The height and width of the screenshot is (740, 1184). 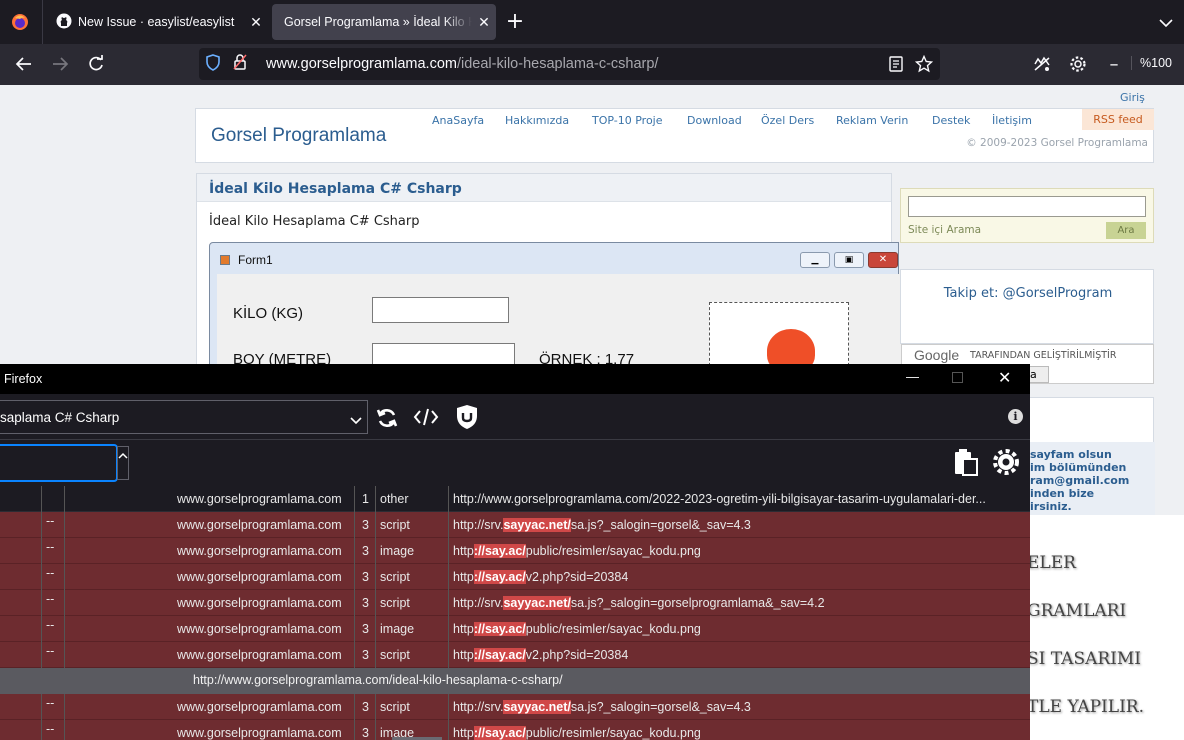 I want to click on bookmark-star-icon, so click(x=924, y=65).